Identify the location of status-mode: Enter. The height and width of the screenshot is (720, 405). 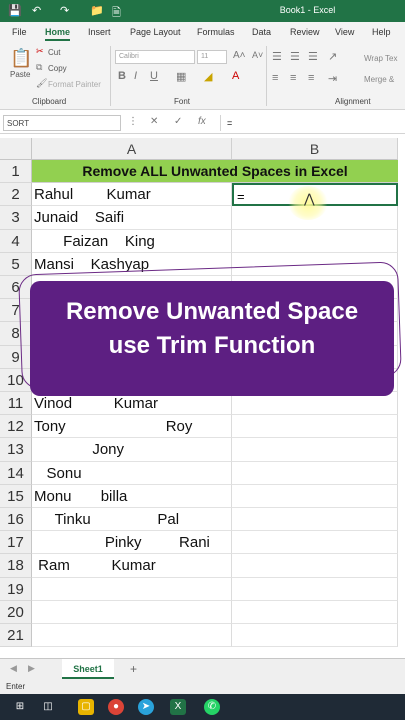
(16, 686).